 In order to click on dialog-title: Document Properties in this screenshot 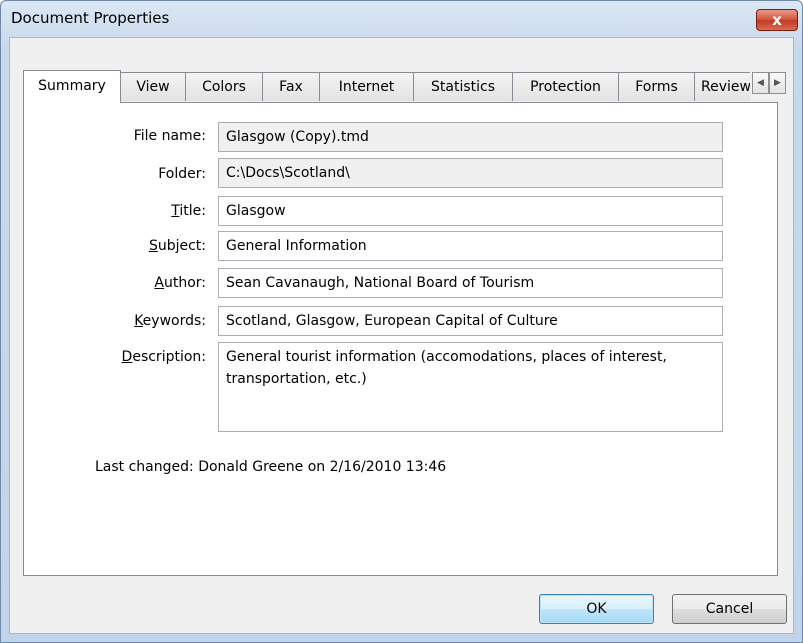, I will do `click(90, 18)`.